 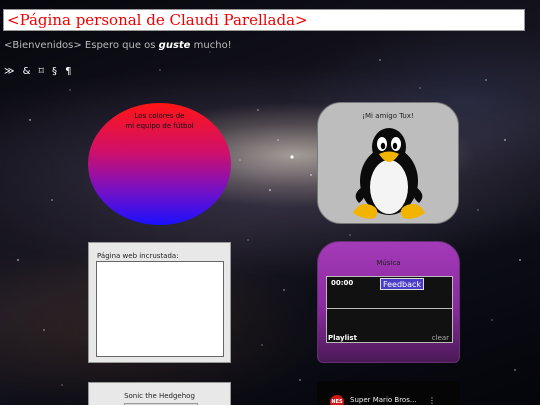 I want to click on music-caption: Música, so click(x=388, y=263).